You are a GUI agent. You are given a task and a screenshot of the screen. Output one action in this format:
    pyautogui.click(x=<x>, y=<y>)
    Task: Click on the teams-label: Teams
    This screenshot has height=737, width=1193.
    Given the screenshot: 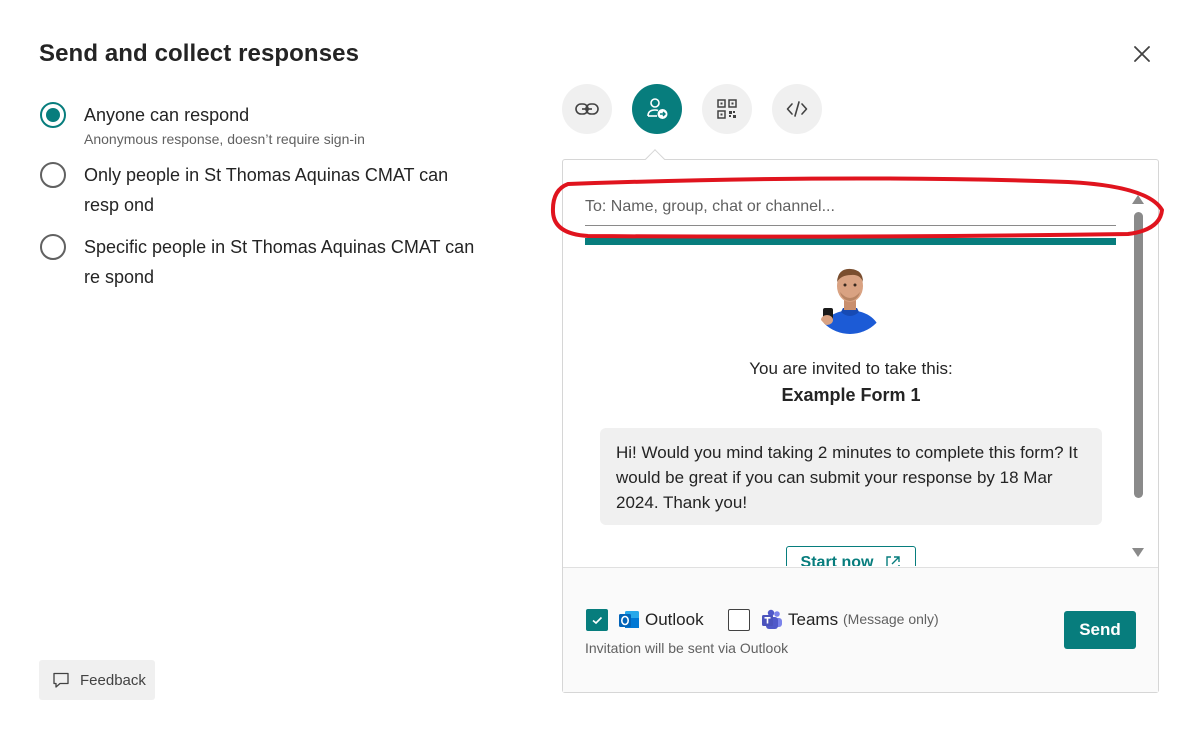 What is the action you would take?
    pyautogui.click(x=813, y=619)
    